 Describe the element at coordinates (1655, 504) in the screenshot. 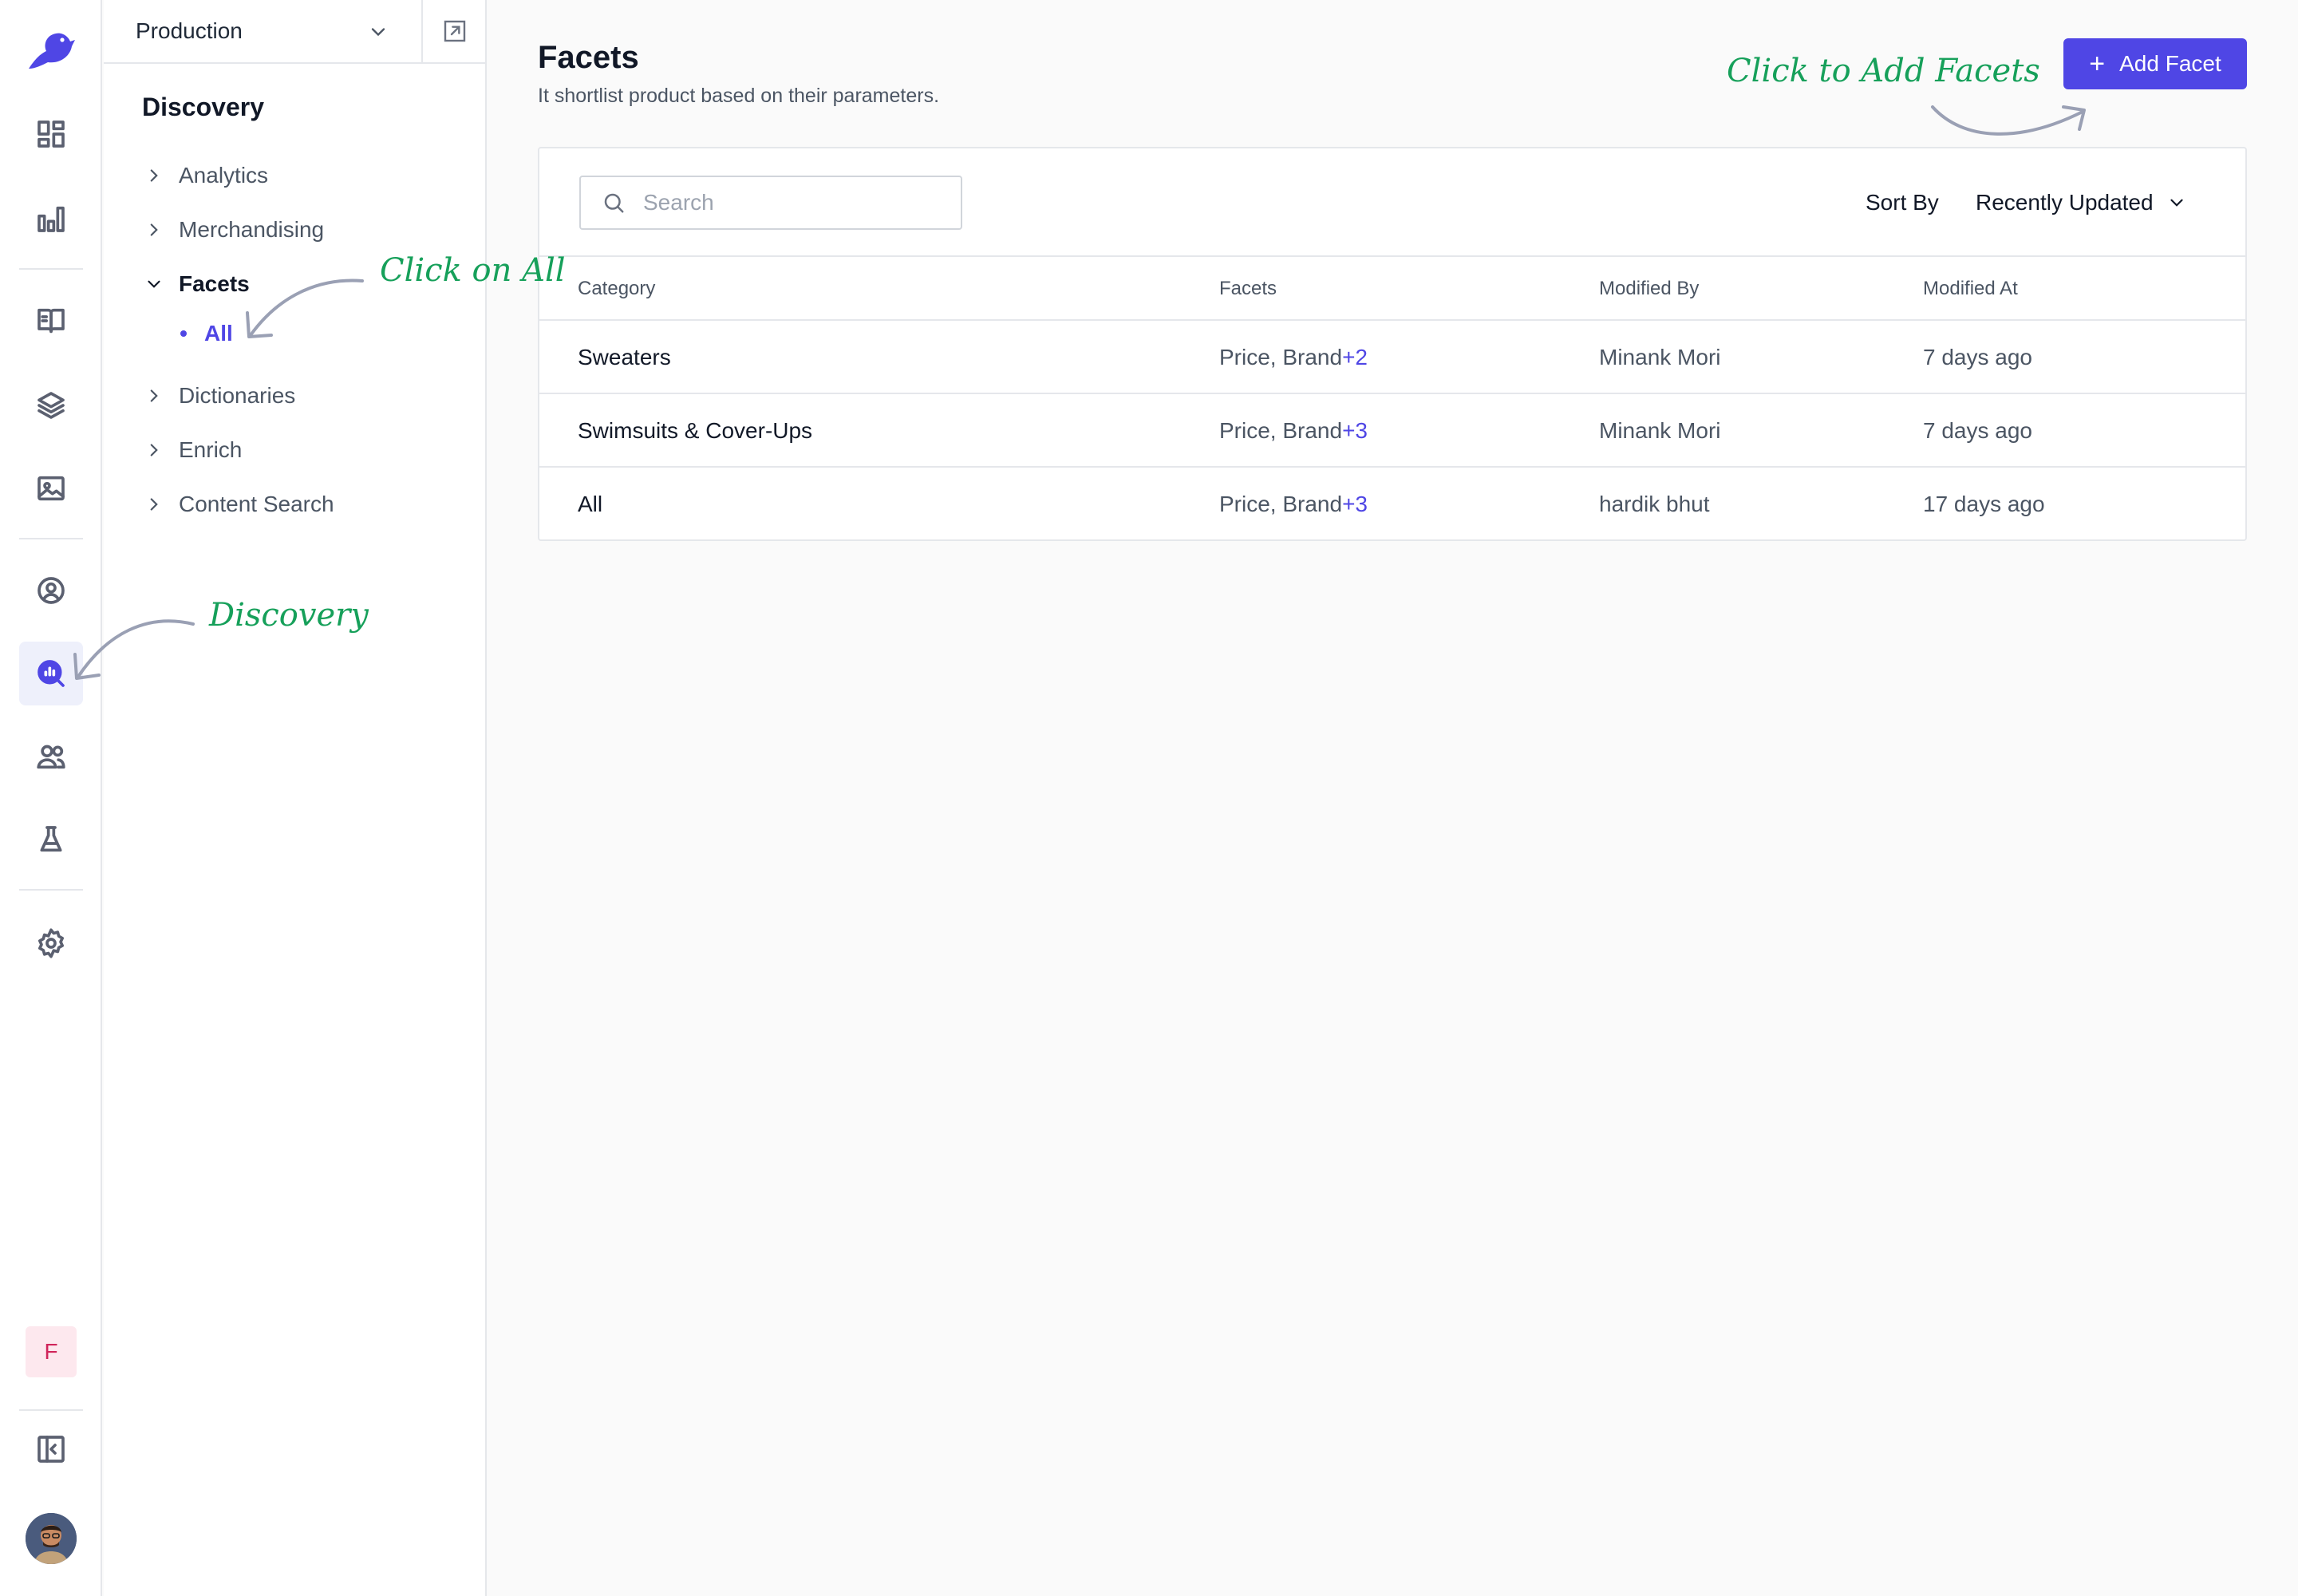

I see `cell-modified-by: hardik bhut` at that location.